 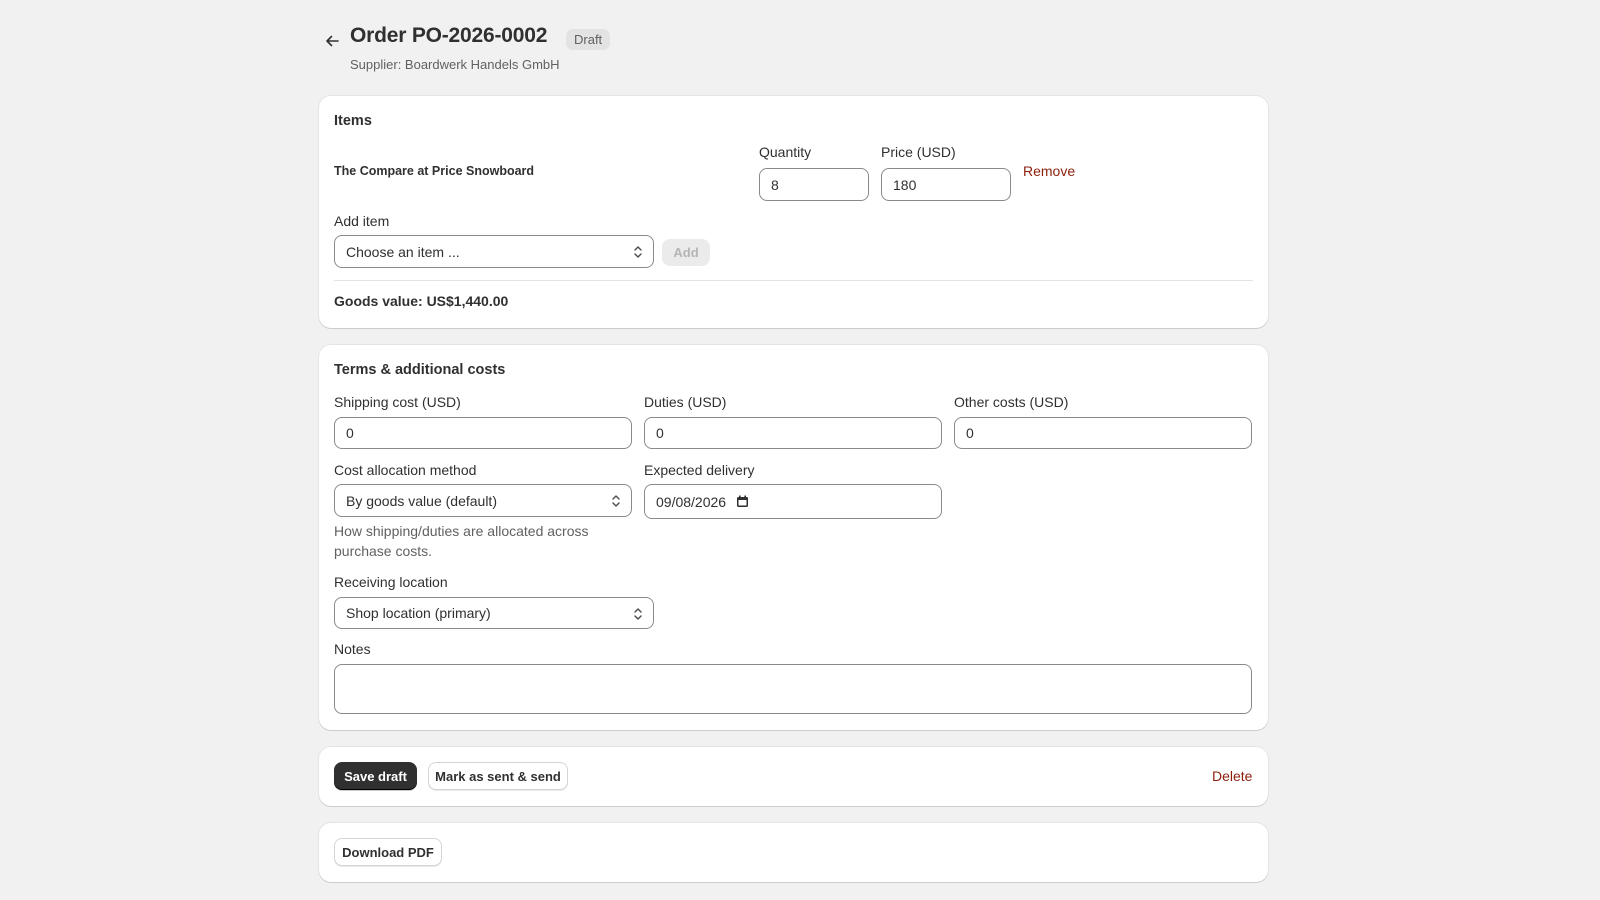 I want to click on other-costs-label: Other costs (USD), so click(x=1011, y=402).